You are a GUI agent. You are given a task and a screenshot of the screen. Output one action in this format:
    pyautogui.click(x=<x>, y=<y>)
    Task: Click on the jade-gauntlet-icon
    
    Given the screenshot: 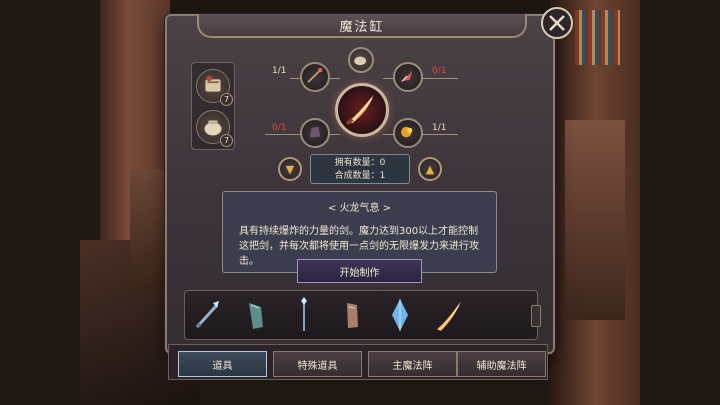 What is the action you would take?
    pyautogui.click(x=256, y=316)
    